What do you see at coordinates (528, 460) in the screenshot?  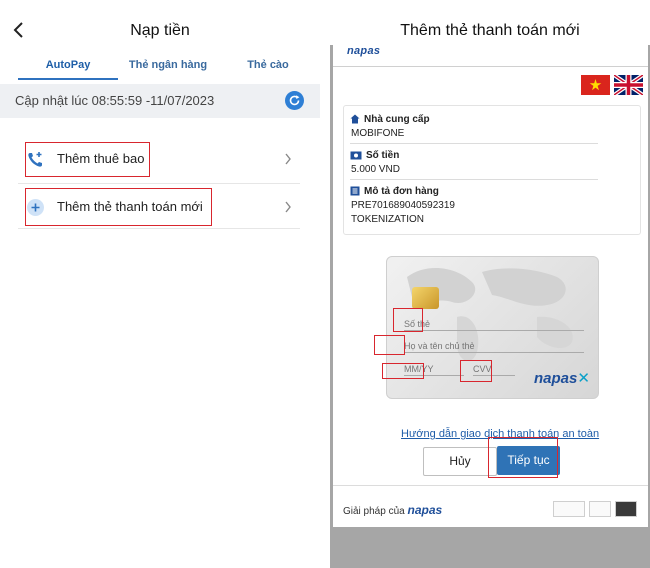 I see `continue-button: Tiếp tục` at bounding box center [528, 460].